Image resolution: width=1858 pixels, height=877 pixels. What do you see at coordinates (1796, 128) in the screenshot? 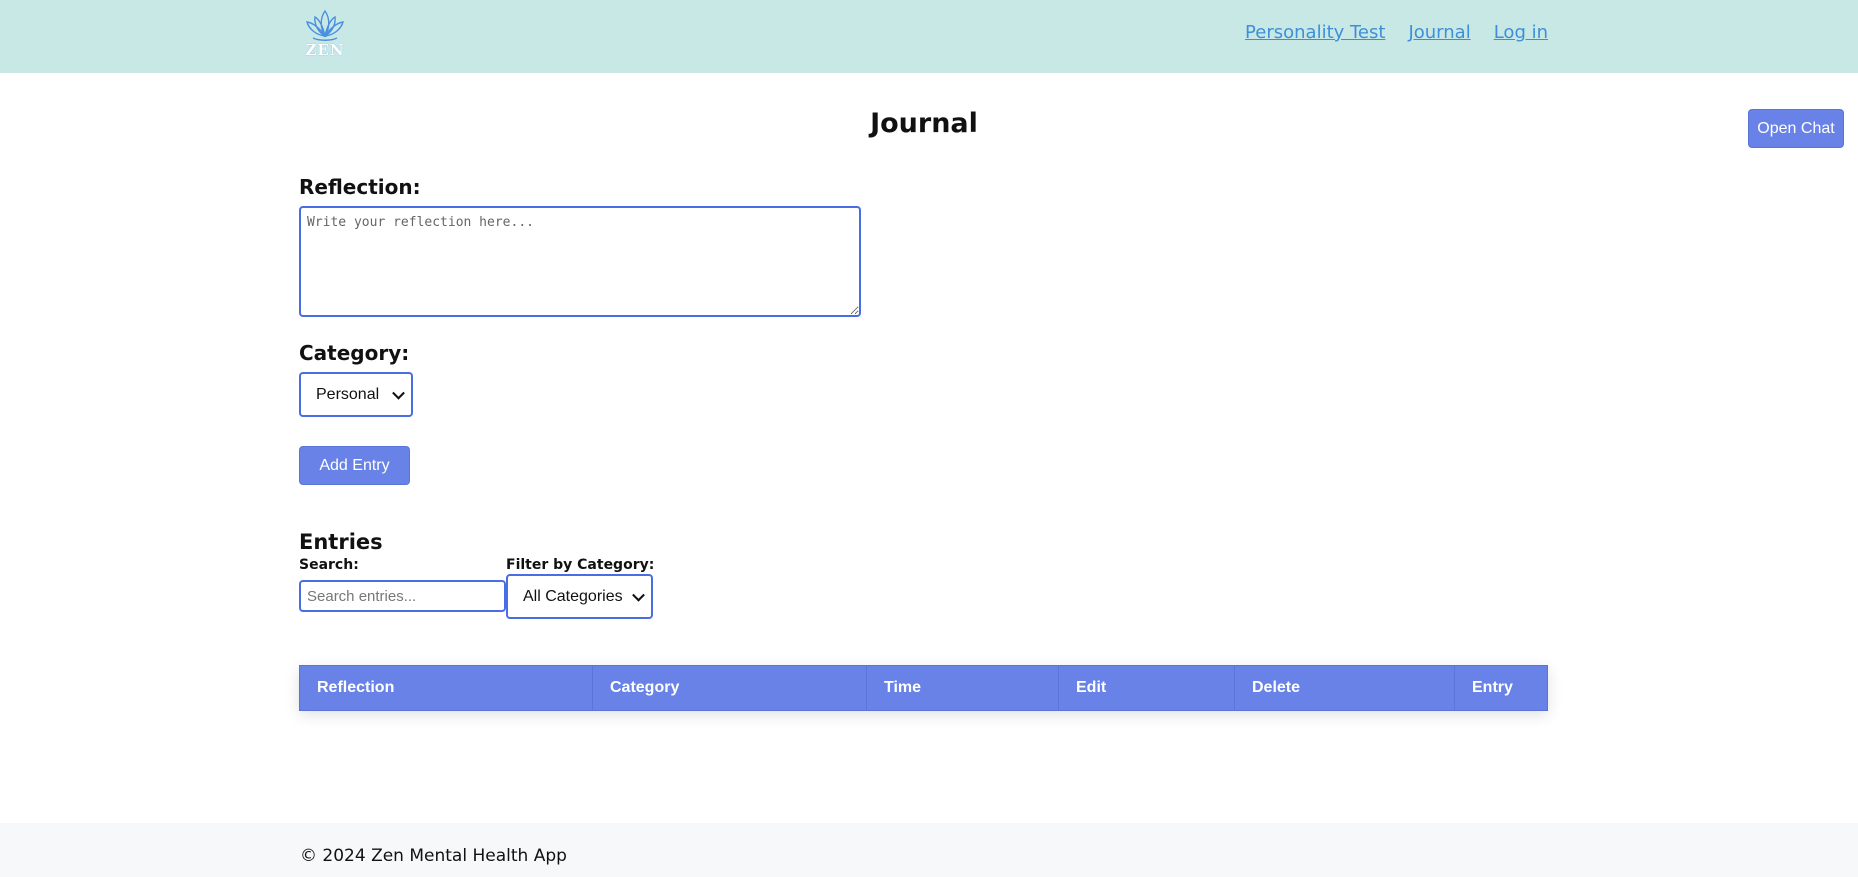
I see `open-chat-button: Open Chat` at bounding box center [1796, 128].